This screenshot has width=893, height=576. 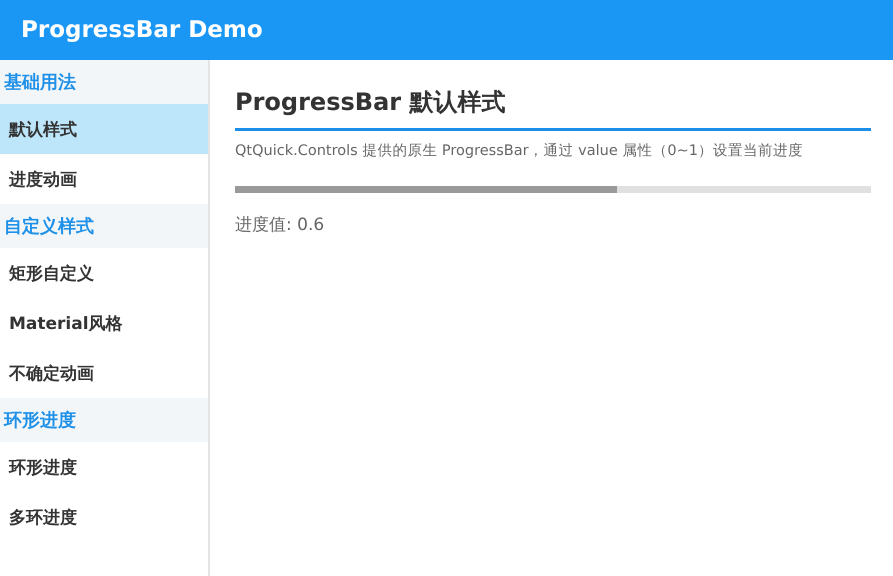 I want to click on nav-item: Material风格, so click(x=104, y=323).